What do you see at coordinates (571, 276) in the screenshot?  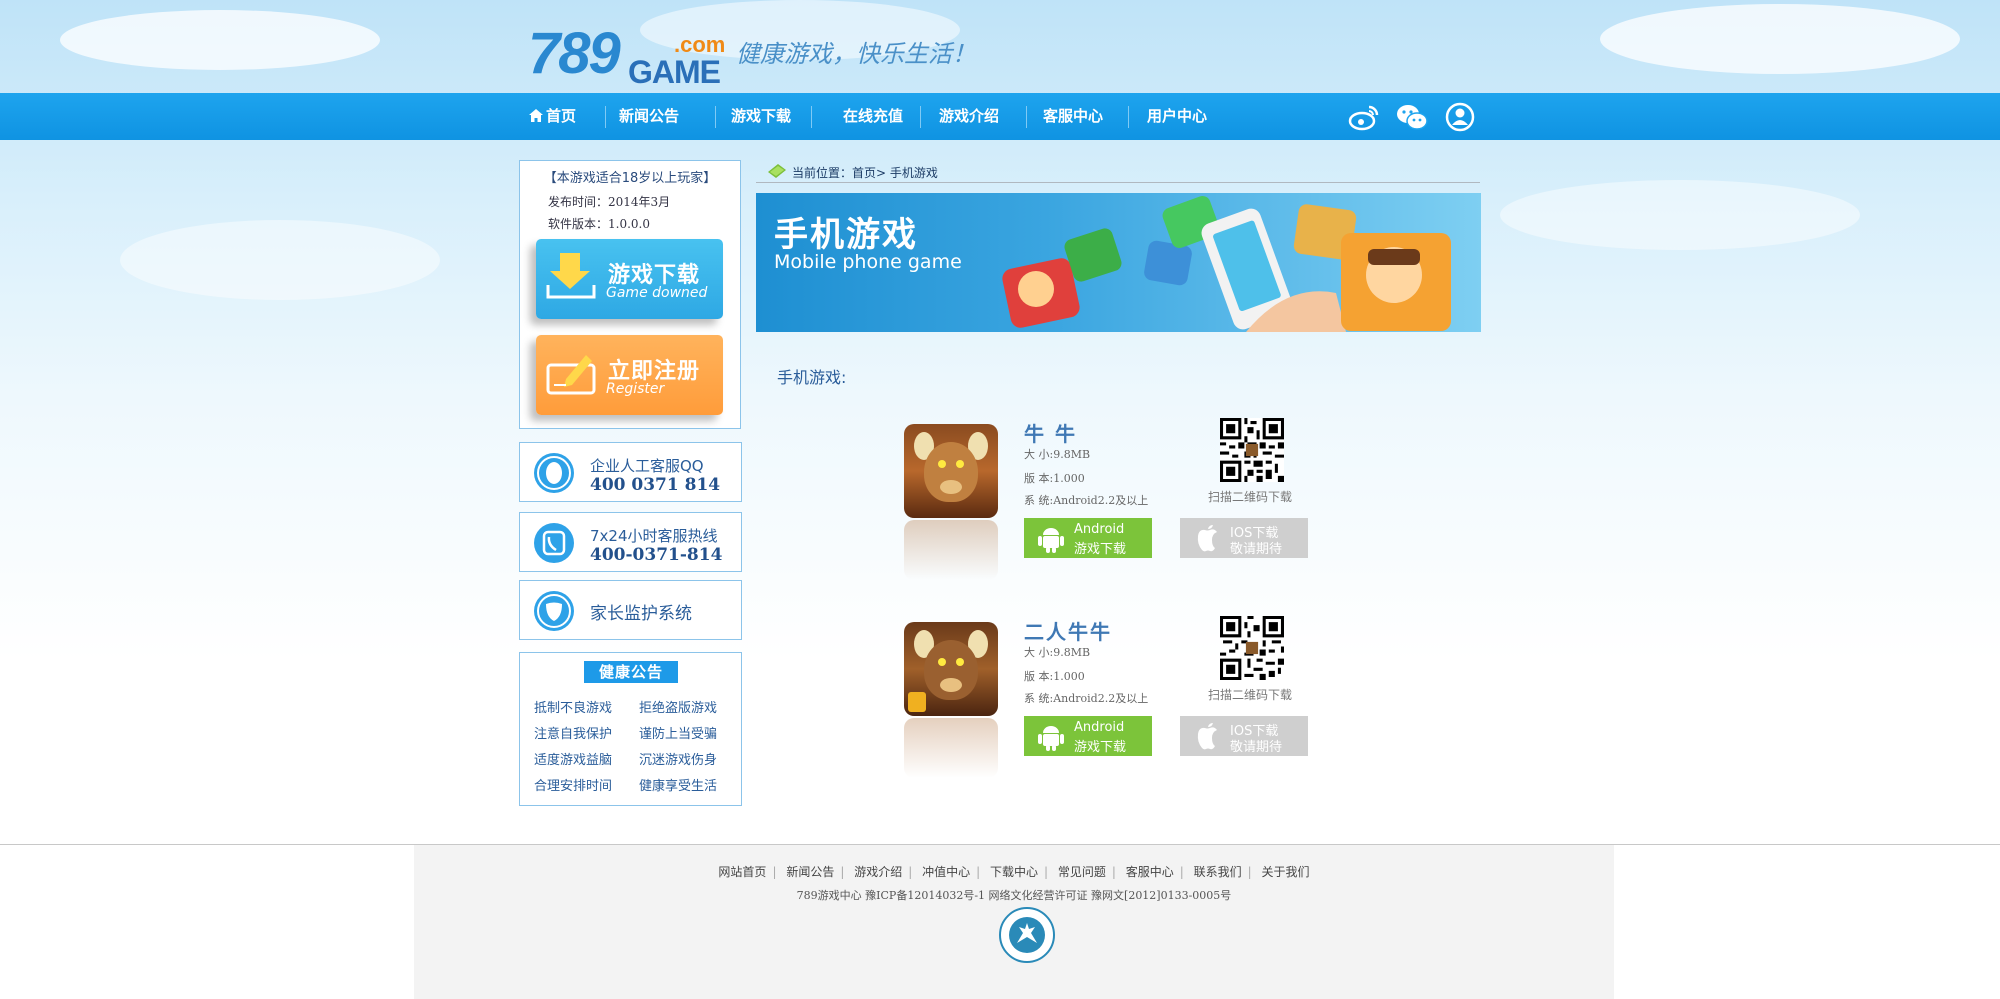 I see `download-icon` at bounding box center [571, 276].